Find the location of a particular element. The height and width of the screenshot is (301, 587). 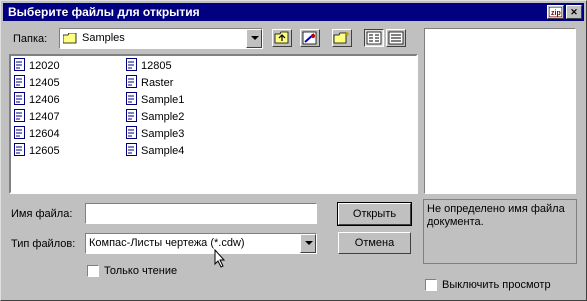

details-view-icon is located at coordinates (396, 38).